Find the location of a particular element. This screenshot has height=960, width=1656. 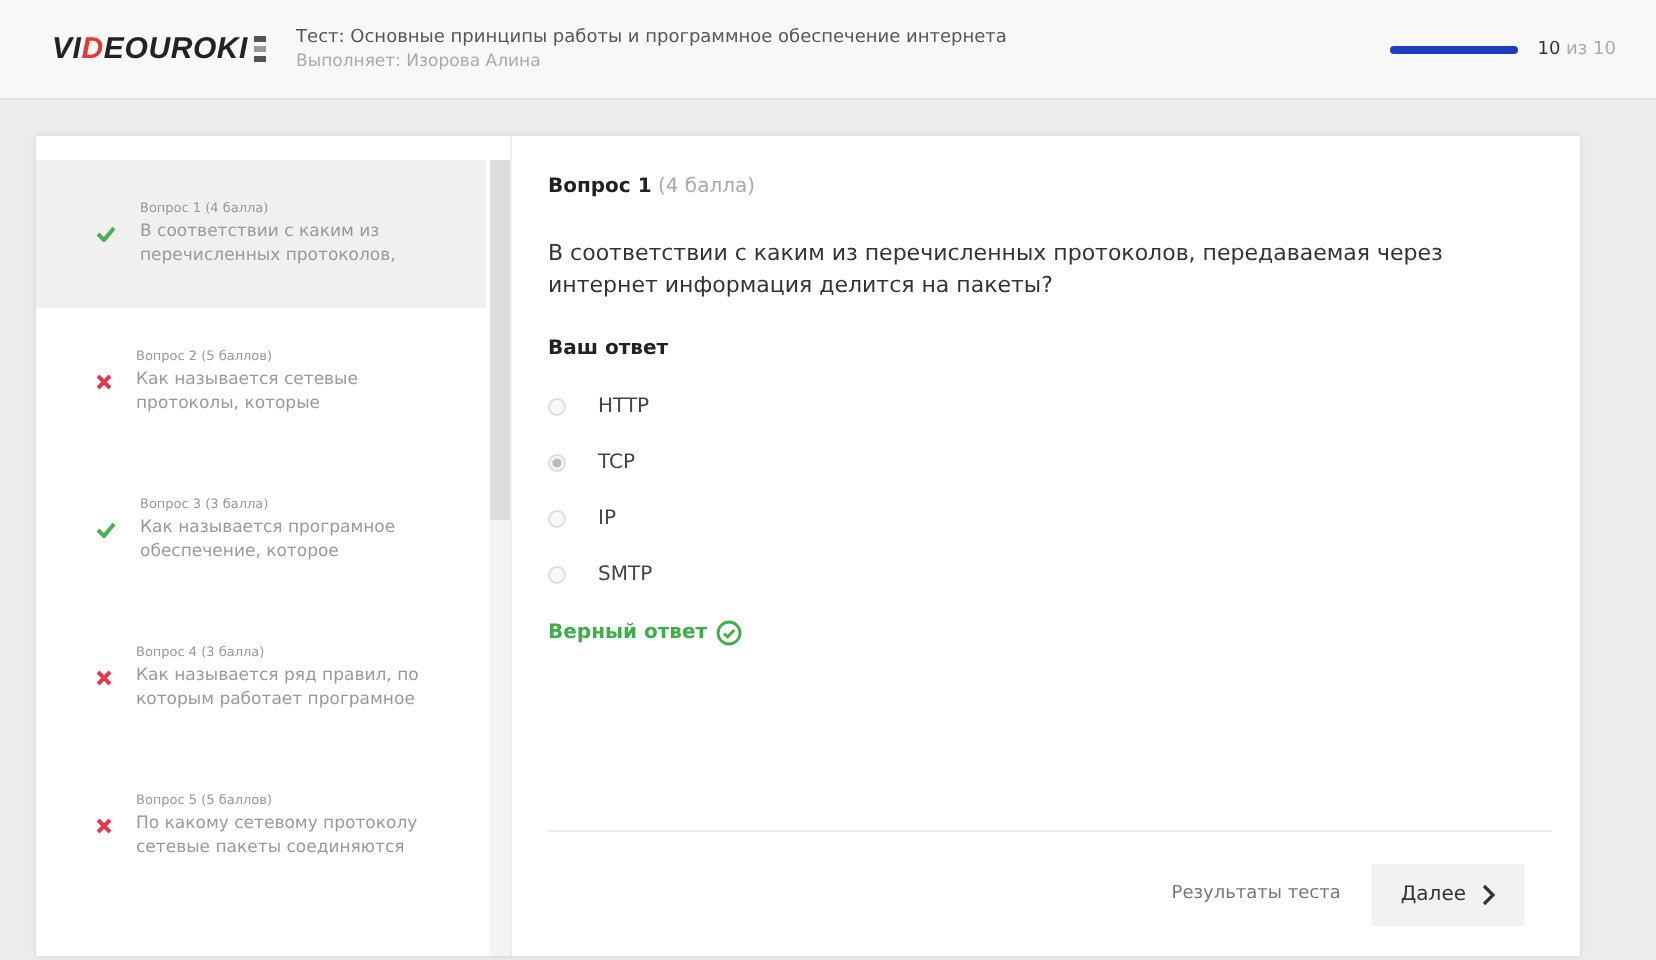

question-points: (4 балла) is located at coordinates (706, 187).